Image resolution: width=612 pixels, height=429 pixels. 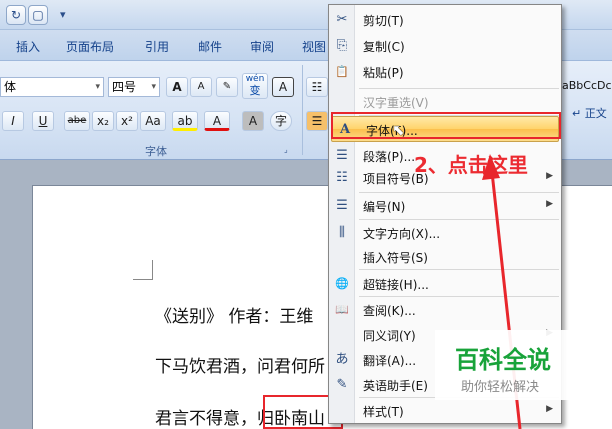 What do you see at coordinates (342, 71) in the screenshot?
I see `paste-icon: 📋` at bounding box center [342, 71].